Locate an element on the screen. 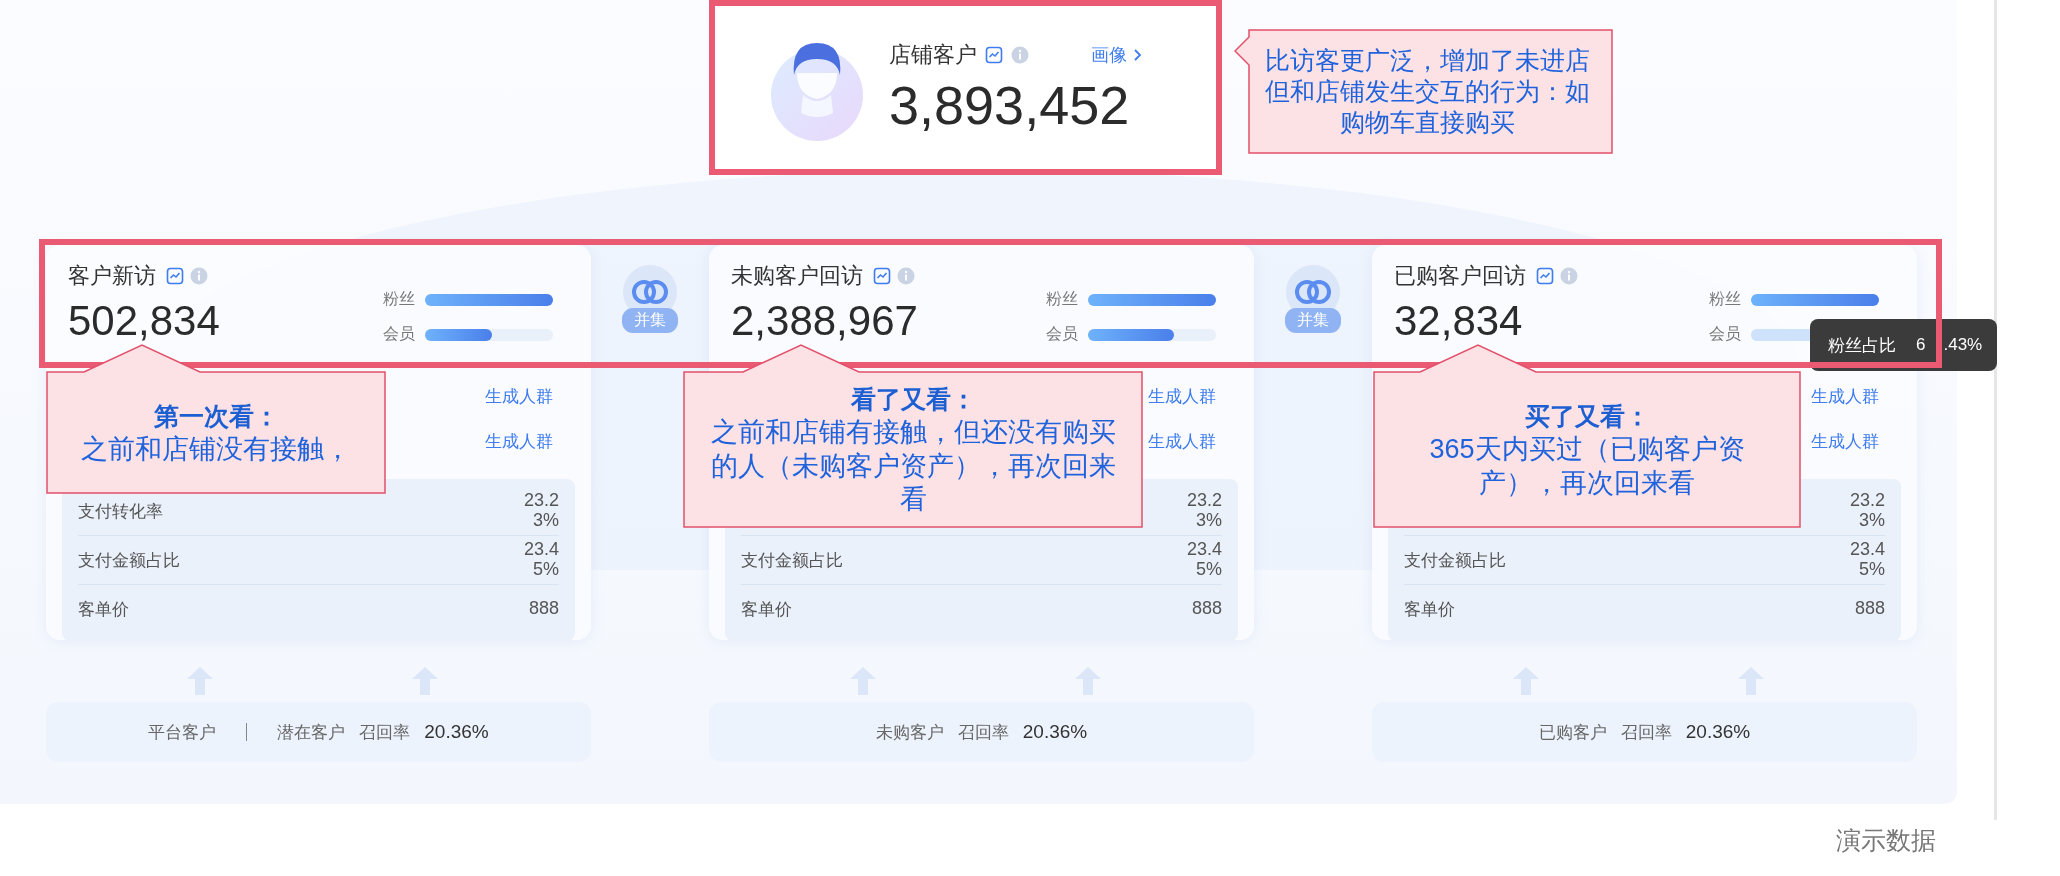  note-text: 比访客更广泛，增加了未进店但和店铺发生交互的行为：如购物车直接购买 is located at coordinates (1427, 91).